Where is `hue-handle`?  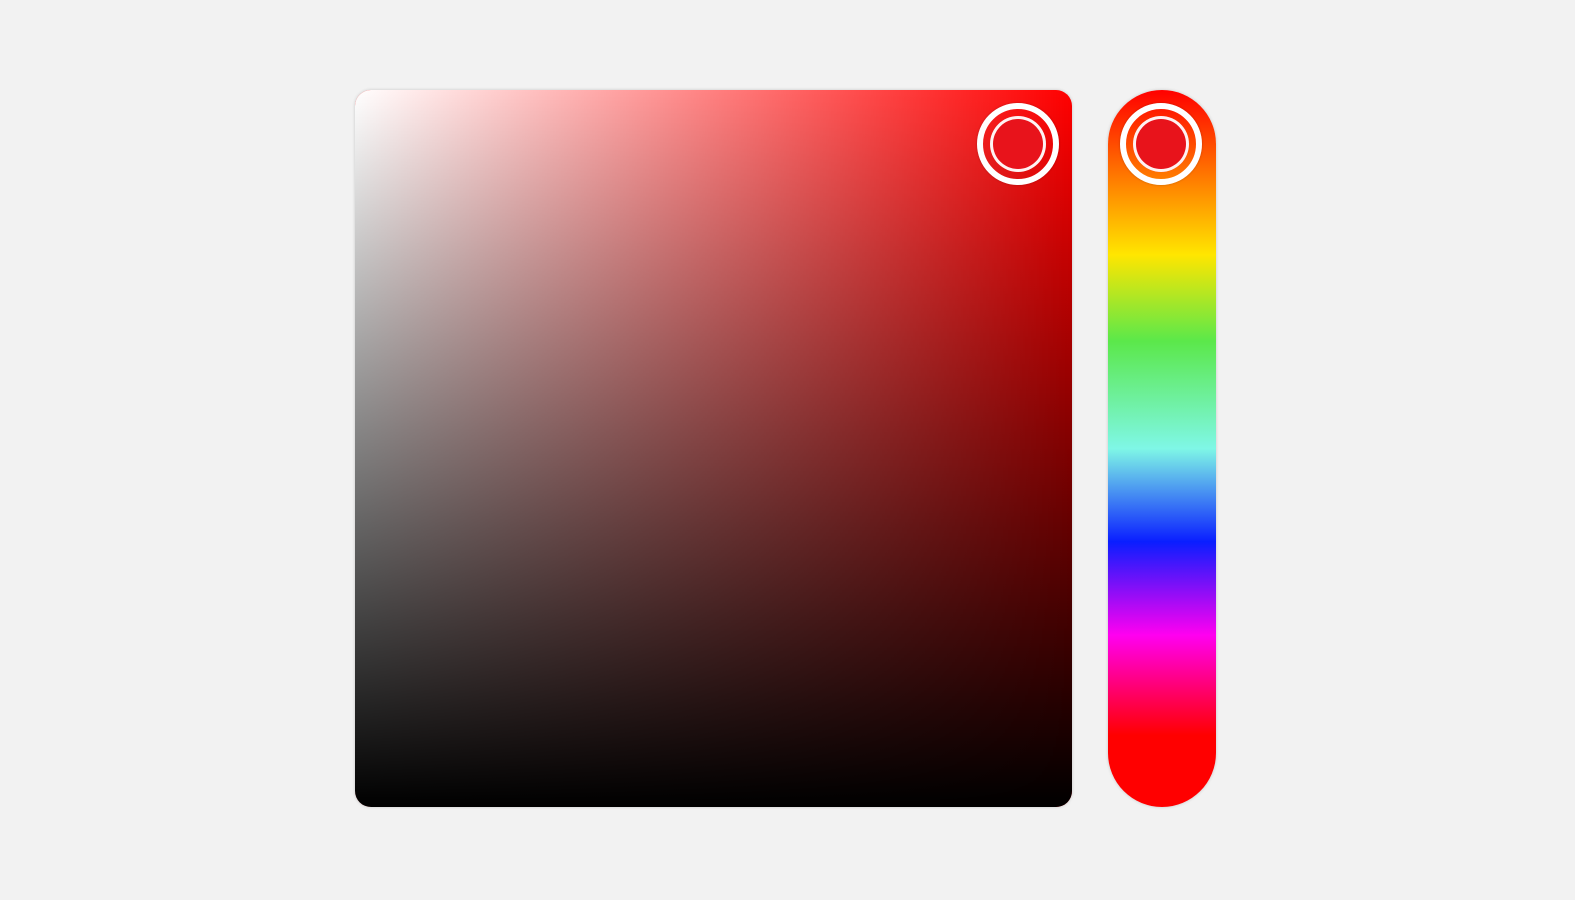
hue-handle is located at coordinates (1161, 144).